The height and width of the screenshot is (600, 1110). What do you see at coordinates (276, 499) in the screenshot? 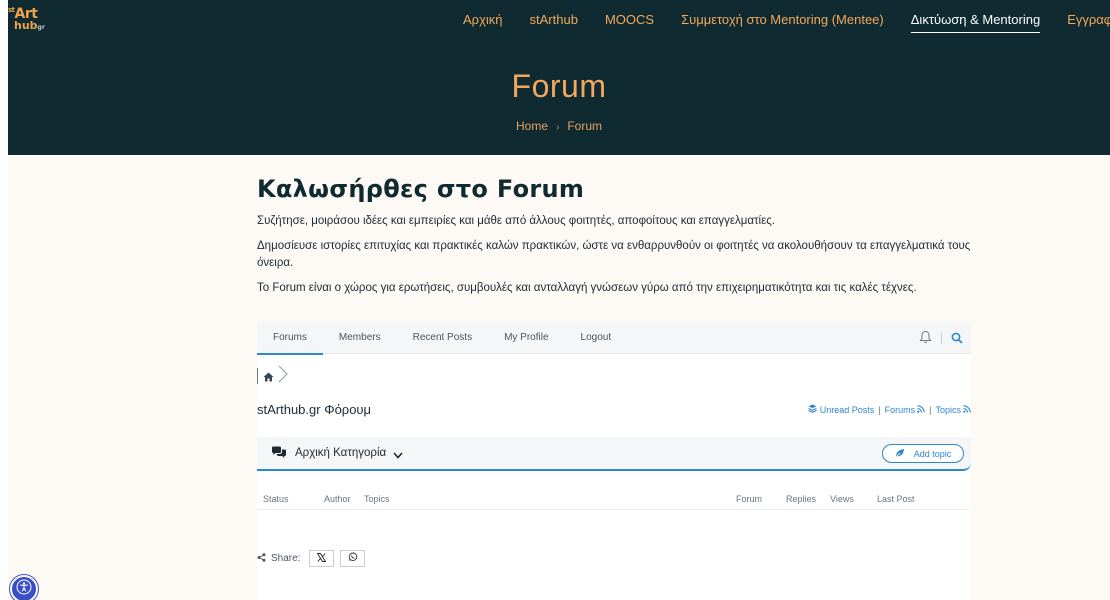
I see `column-status: Status` at bounding box center [276, 499].